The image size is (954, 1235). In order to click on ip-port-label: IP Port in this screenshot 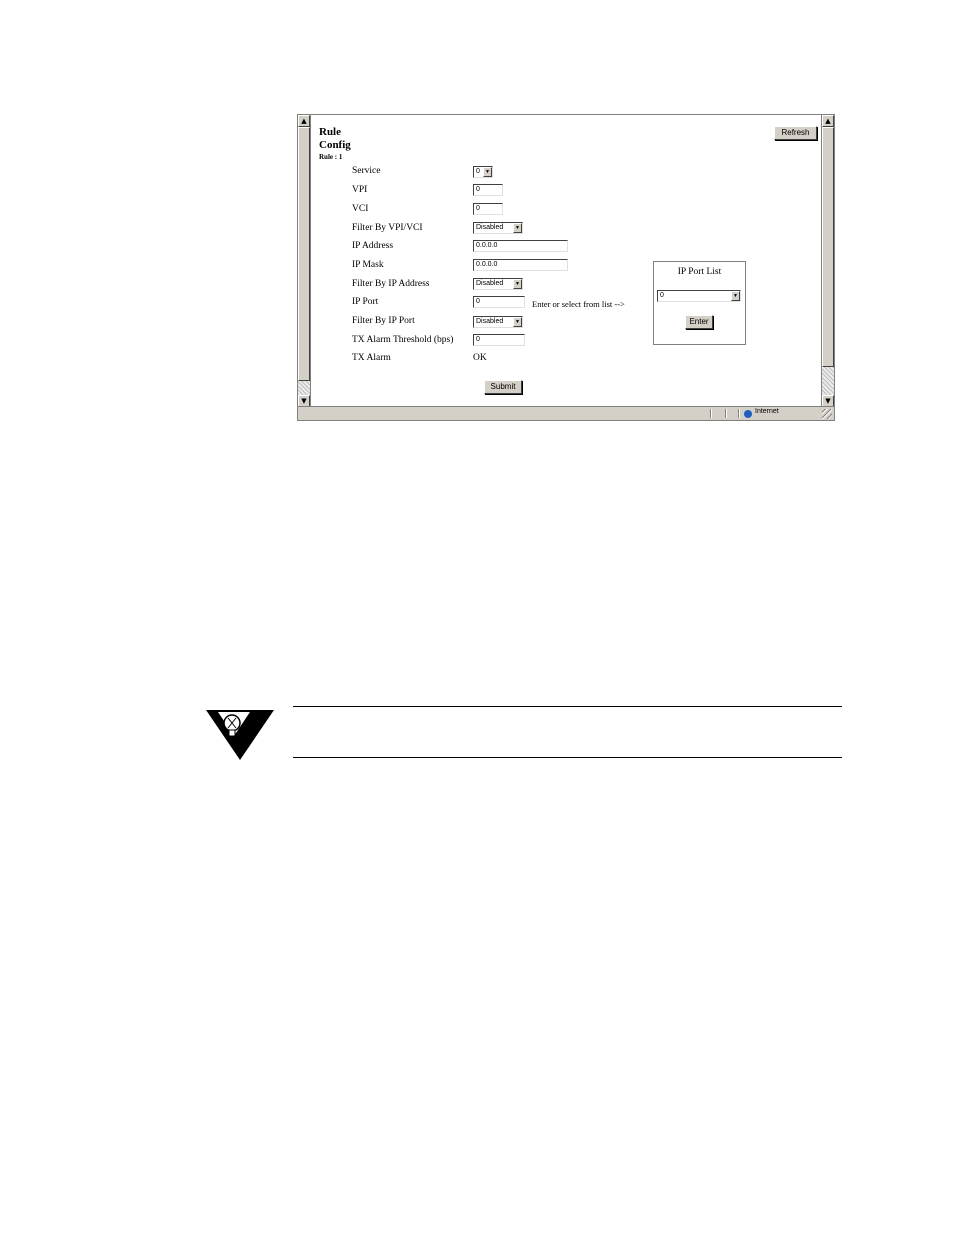, I will do `click(365, 302)`.